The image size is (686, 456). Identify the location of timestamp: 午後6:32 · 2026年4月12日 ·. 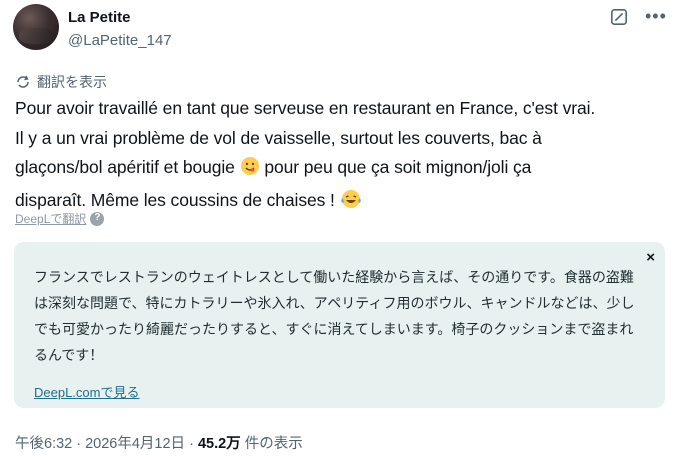
(106, 444).